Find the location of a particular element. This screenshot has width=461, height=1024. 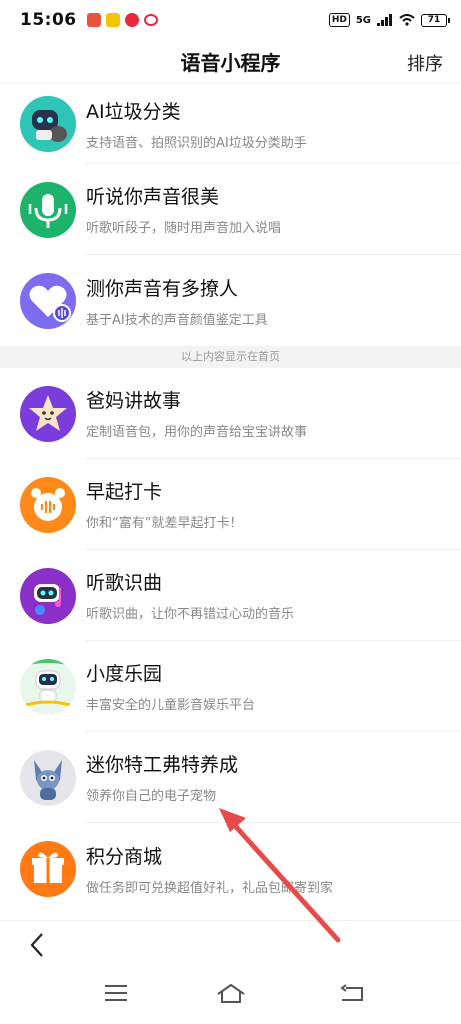

item-name: 小度乐园 is located at coordinates (124, 674).